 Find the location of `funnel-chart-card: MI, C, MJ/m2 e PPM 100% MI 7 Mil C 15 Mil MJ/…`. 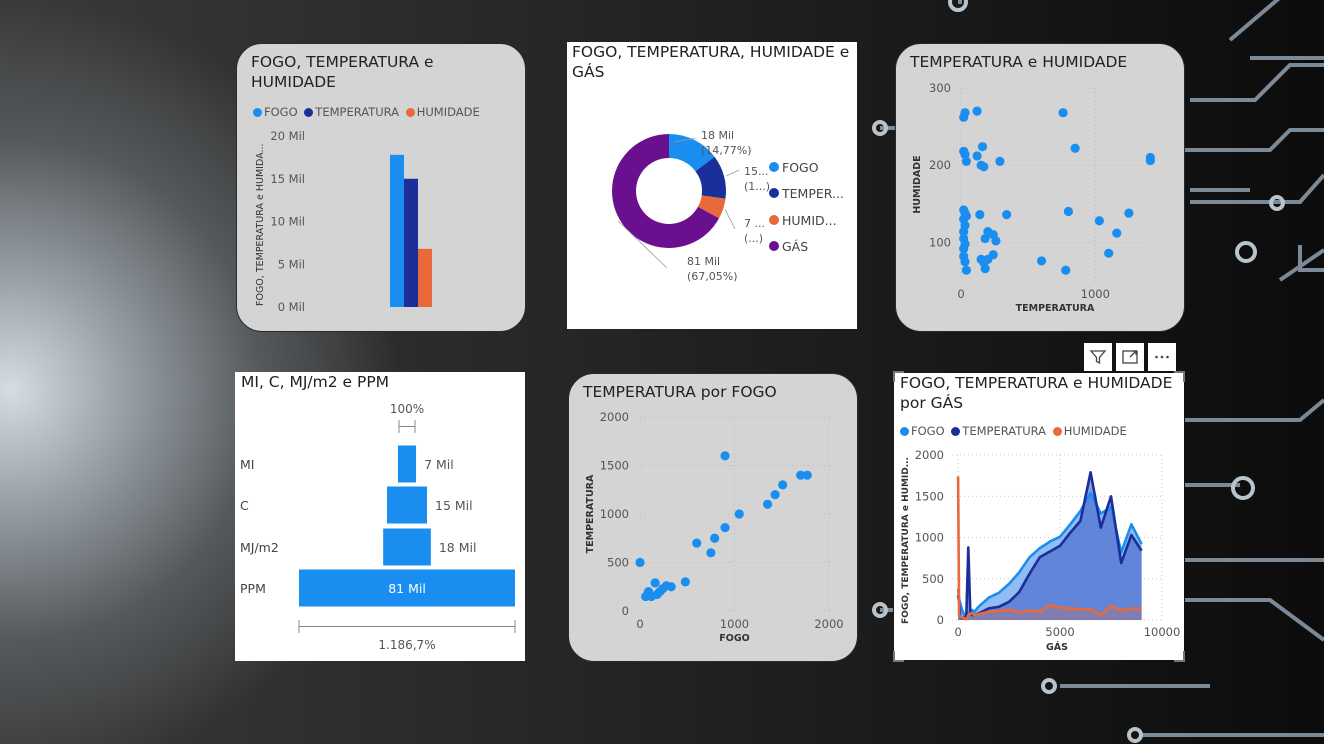

funnel-chart-card: MI, C, MJ/m2 e PPM 100% MI 7 Mil C 15 Mil MJ/… is located at coordinates (380, 516).